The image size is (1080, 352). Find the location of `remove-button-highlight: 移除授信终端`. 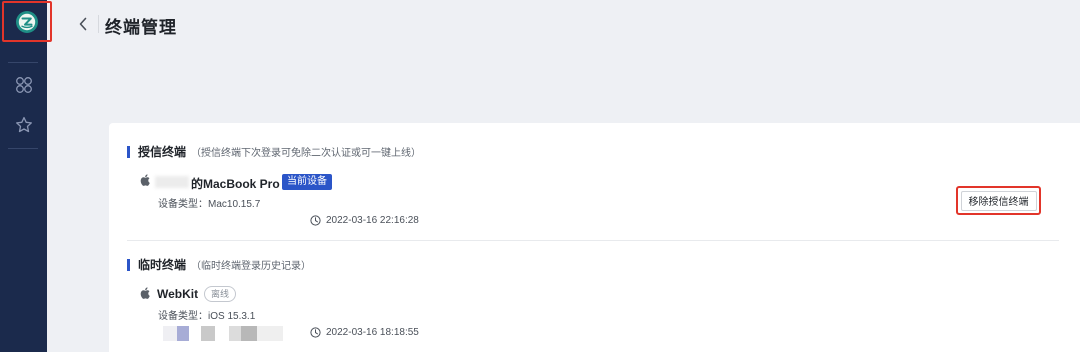

remove-button-highlight: 移除授信终端 is located at coordinates (998, 200).